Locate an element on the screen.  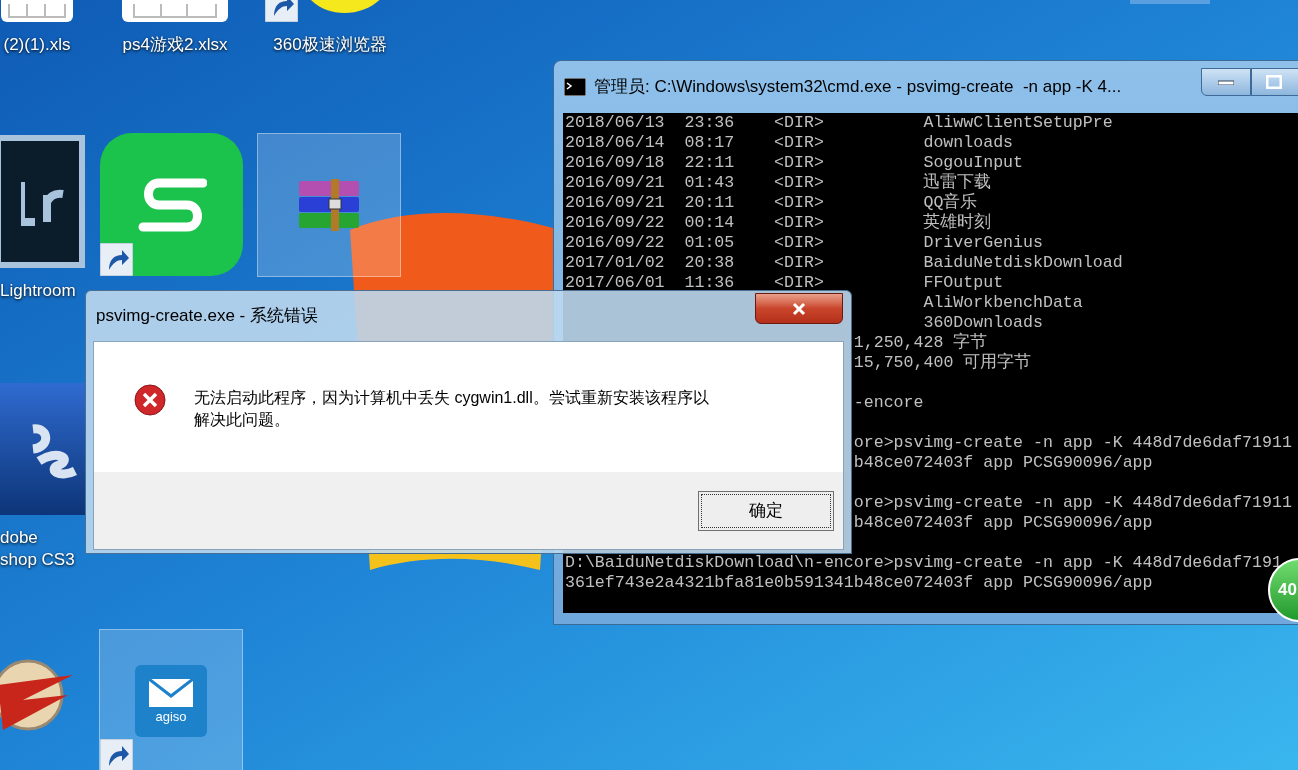
console-folder-name: 迅雷下载 is located at coordinates (957, 182).